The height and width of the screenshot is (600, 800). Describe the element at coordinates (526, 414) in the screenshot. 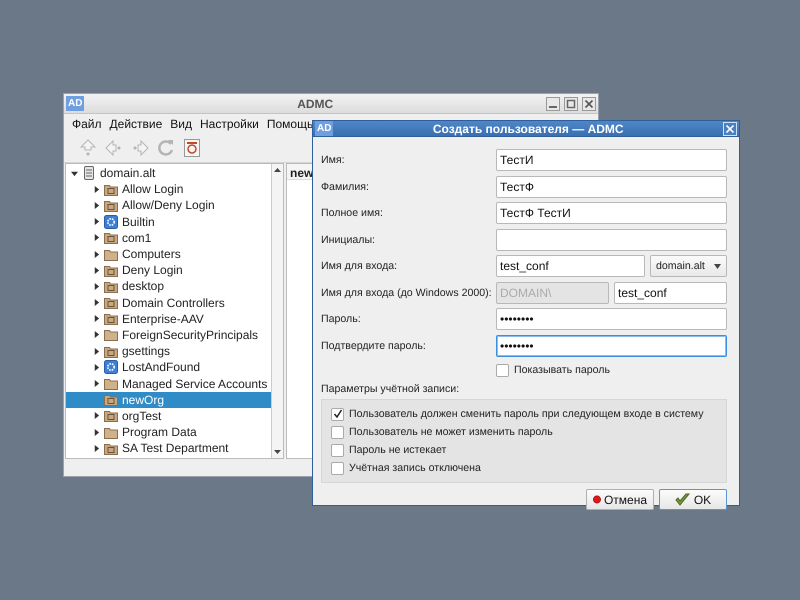

I see `checkbox-label: Пользователь должен сменить пароль при следующем входе в систему` at that location.